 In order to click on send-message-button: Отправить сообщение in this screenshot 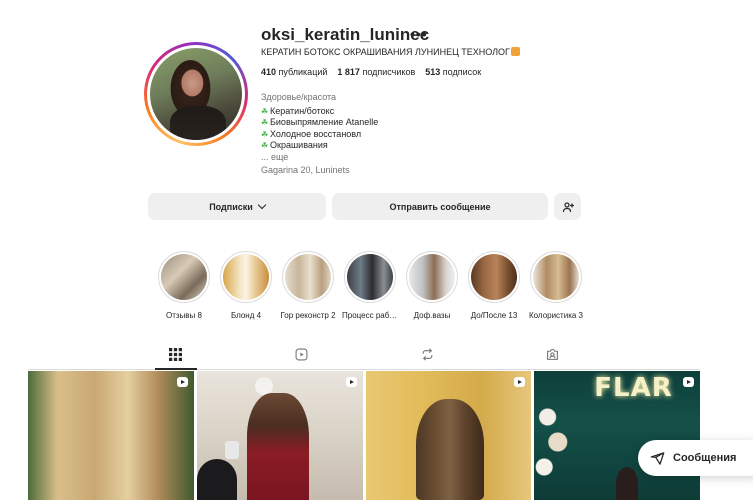, I will do `click(440, 206)`.